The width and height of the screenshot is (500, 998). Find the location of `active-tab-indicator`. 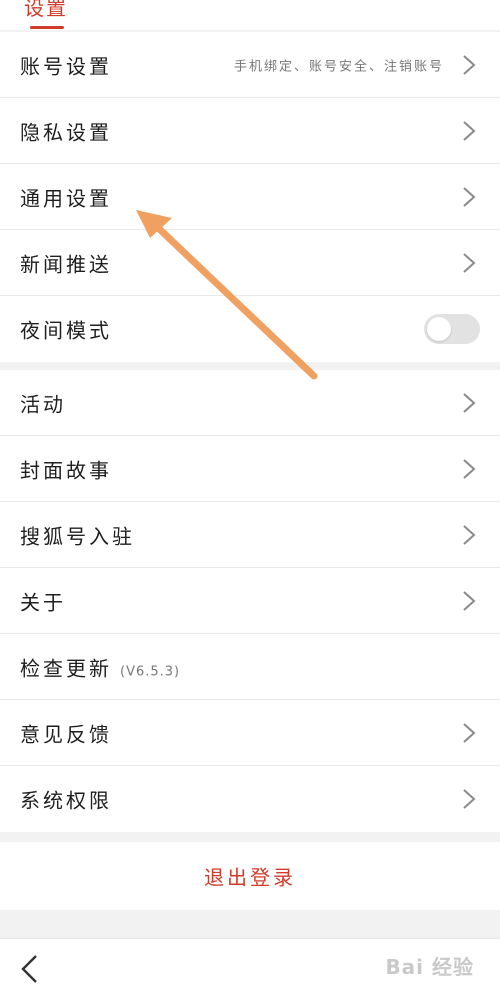

active-tab-indicator is located at coordinates (47, 27).